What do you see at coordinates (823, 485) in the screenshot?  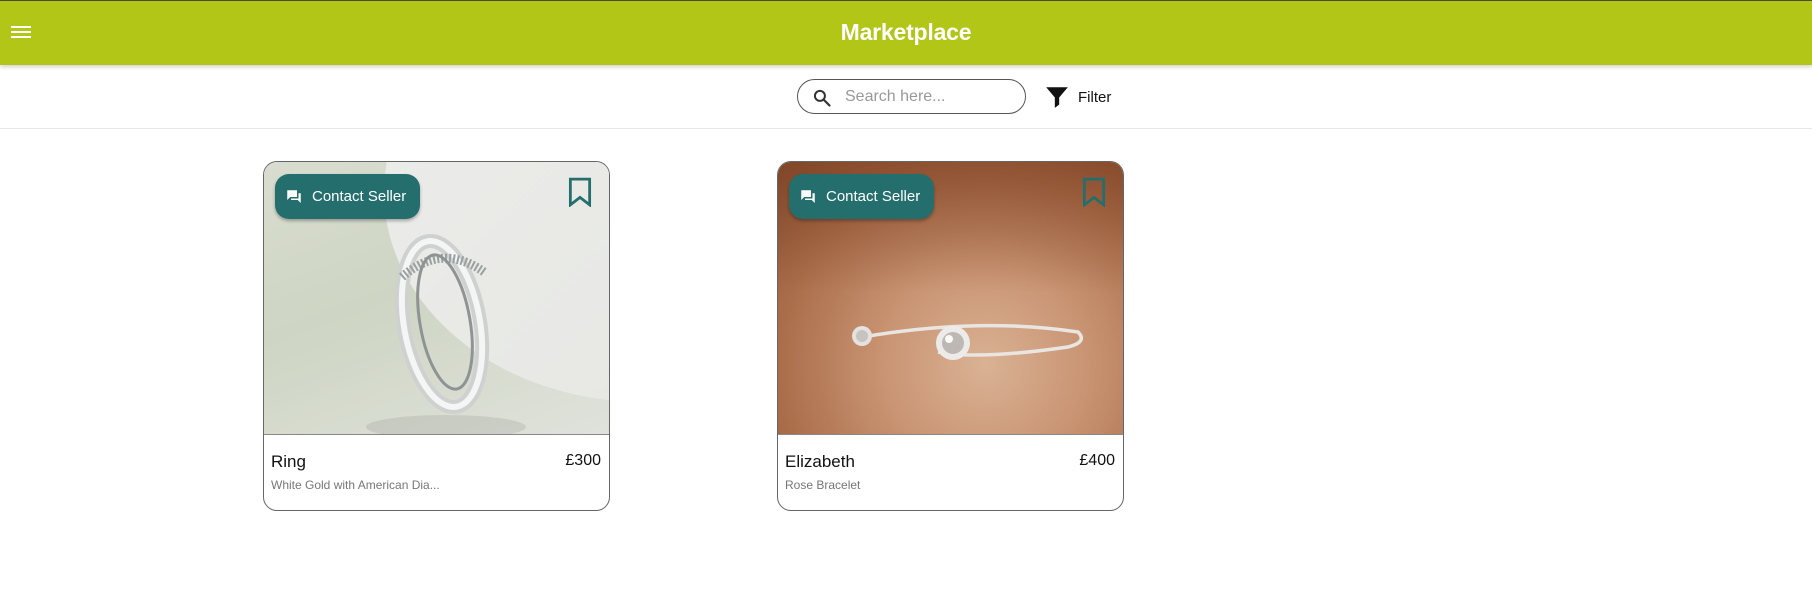 I see `product-description: Rose Bracelet` at bounding box center [823, 485].